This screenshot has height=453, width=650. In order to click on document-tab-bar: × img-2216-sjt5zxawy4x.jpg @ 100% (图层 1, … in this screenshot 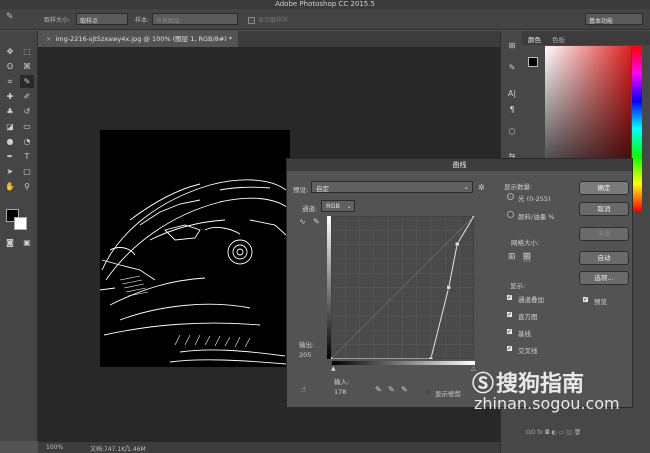, I will do `click(275, 39)`.